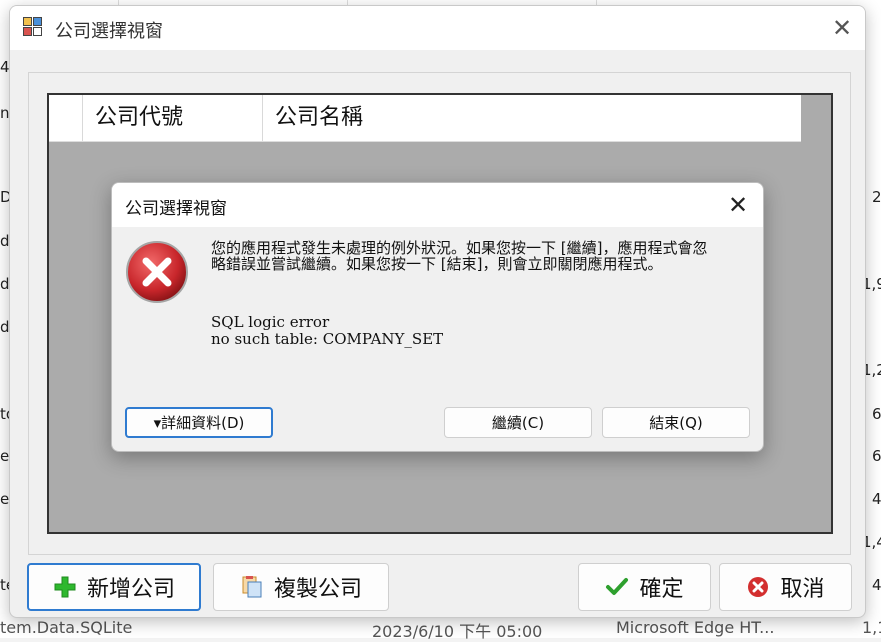 Image resolution: width=881 pixels, height=642 pixels. Describe the element at coordinates (758, 587) in the screenshot. I see `cancel-icon` at that location.